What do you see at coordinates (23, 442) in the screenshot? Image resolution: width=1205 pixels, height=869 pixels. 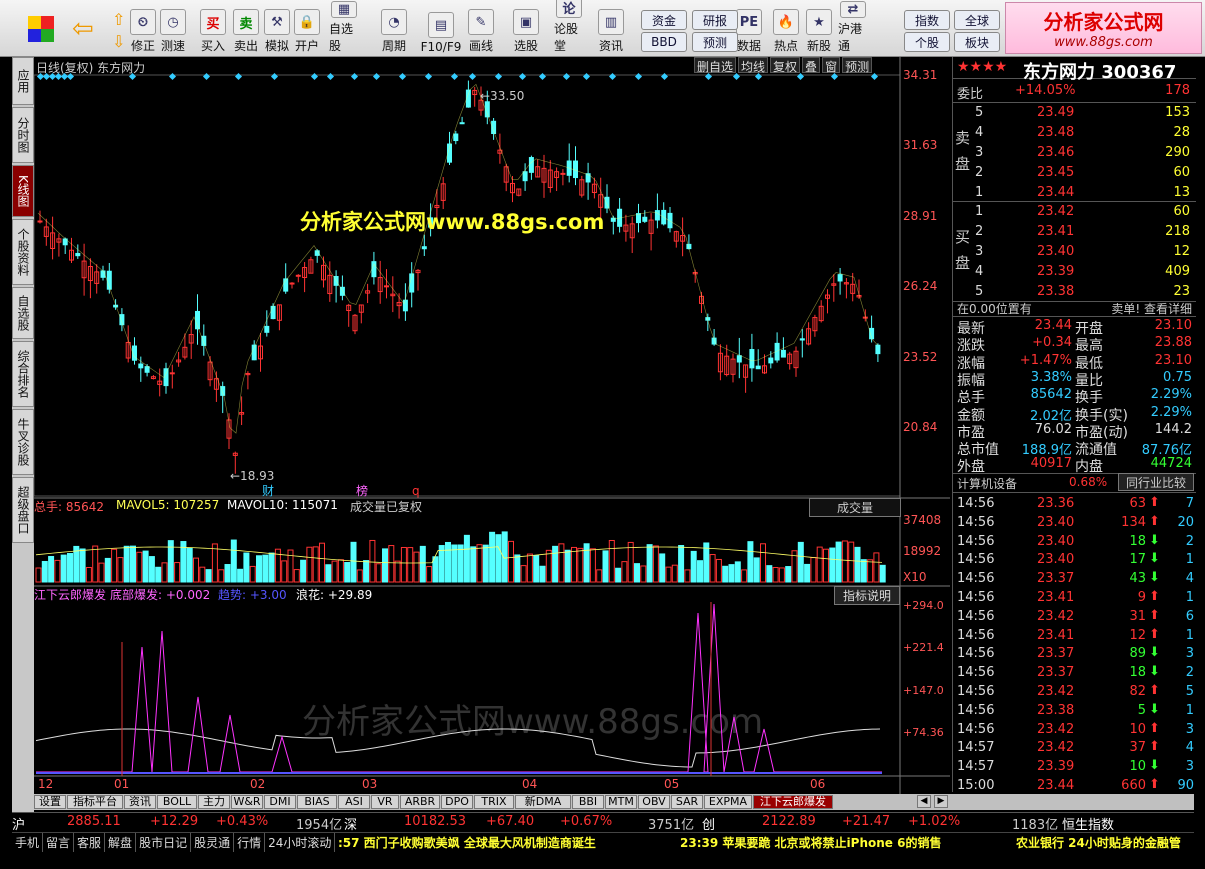 I see `tab-diagnose: 牛叉诊股` at bounding box center [23, 442].